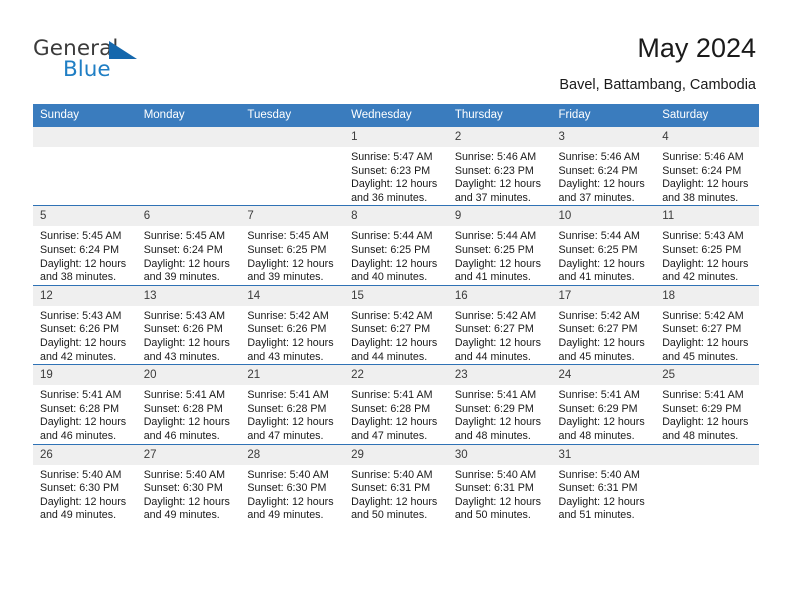  Describe the element at coordinates (494, 408) in the screenshot. I see `sunset-text: Sunset: 6:29 PM` at that location.